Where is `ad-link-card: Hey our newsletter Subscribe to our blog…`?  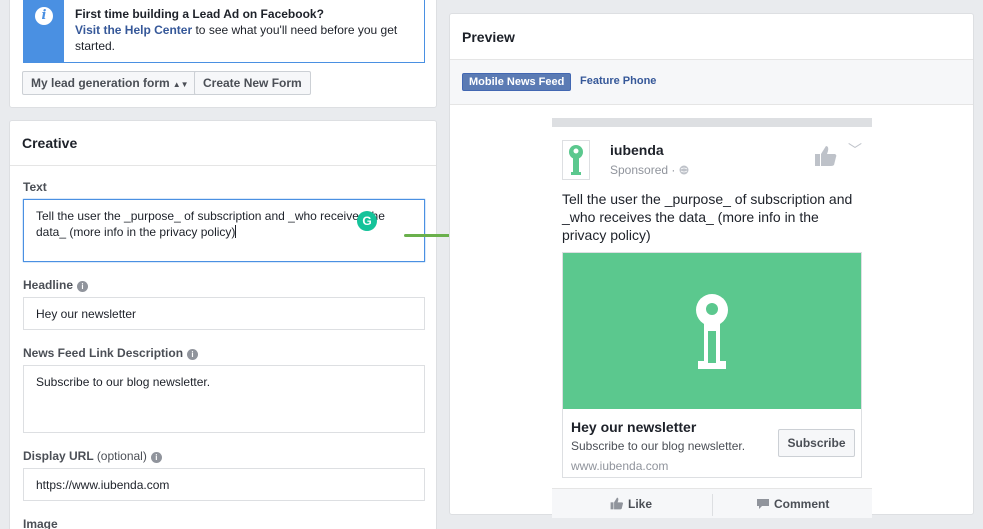 ad-link-card: Hey our newsletter Subscribe to our blog… is located at coordinates (712, 365).